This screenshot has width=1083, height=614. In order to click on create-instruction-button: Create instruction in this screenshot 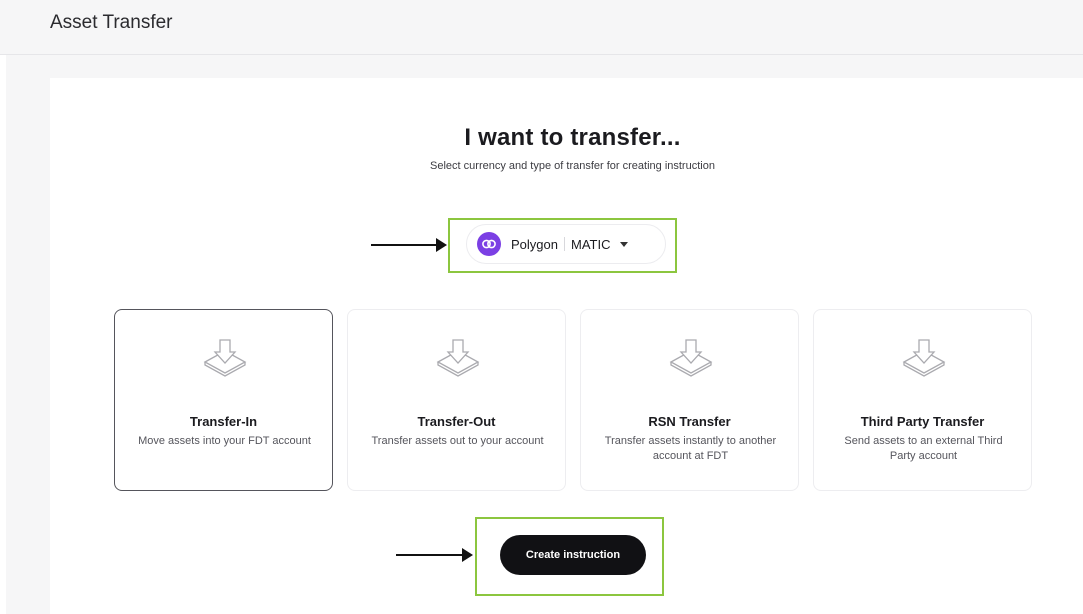, I will do `click(573, 555)`.